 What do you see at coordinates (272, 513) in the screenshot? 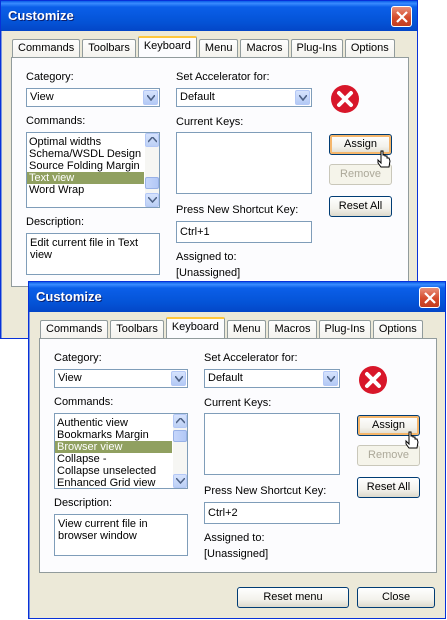
I see `shortcut-input: Ctrl+2` at bounding box center [272, 513].